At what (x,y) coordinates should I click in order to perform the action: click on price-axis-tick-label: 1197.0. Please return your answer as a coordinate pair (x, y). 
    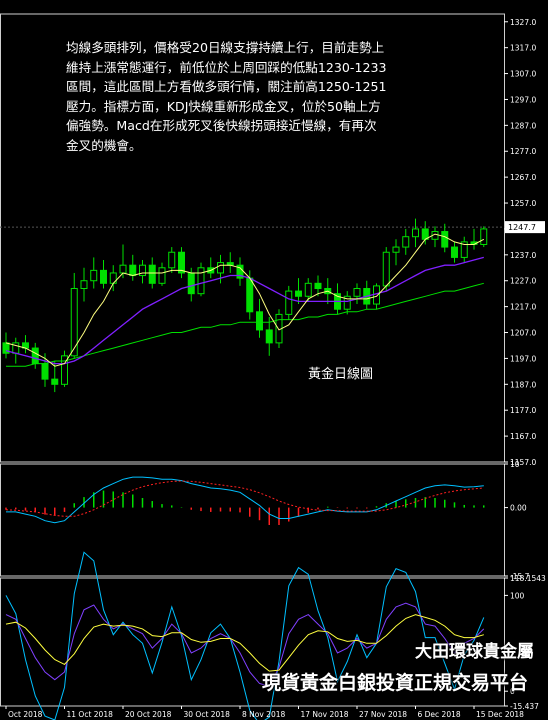
    Looking at the image, I should click on (523, 358).